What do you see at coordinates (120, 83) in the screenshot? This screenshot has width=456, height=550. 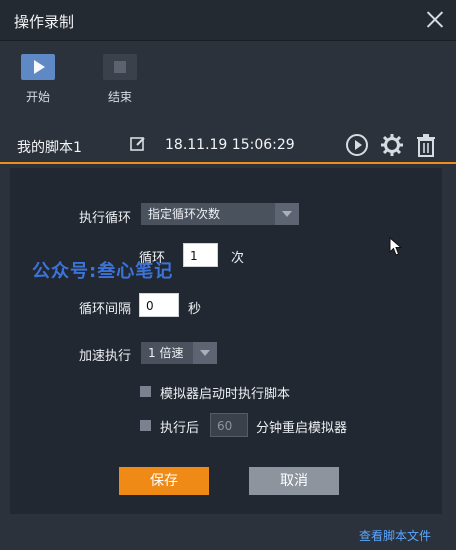 I see `stop-button: 结束` at bounding box center [120, 83].